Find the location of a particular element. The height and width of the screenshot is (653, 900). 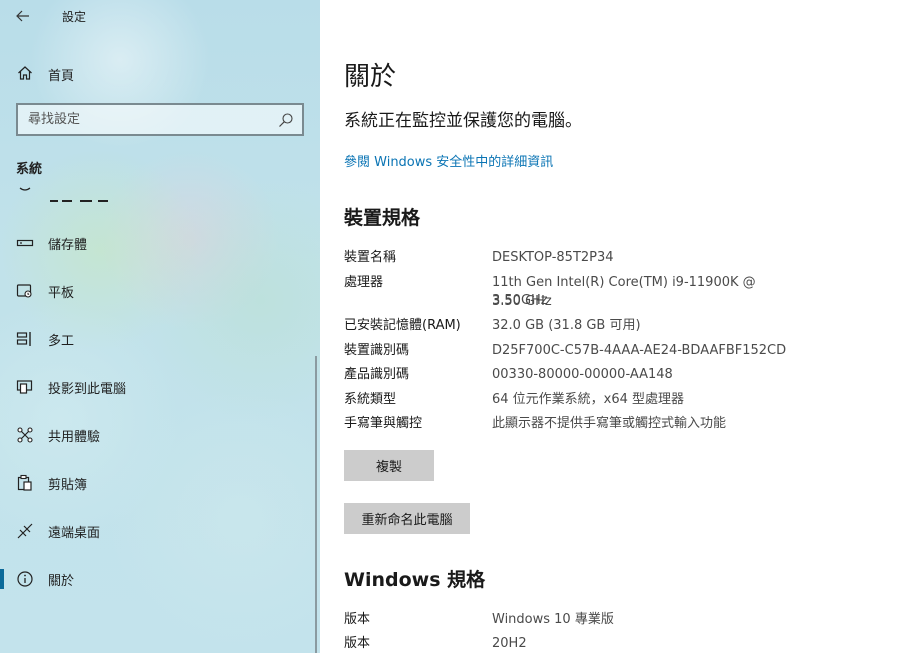

spec-value: 20H2 is located at coordinates (509, 643).